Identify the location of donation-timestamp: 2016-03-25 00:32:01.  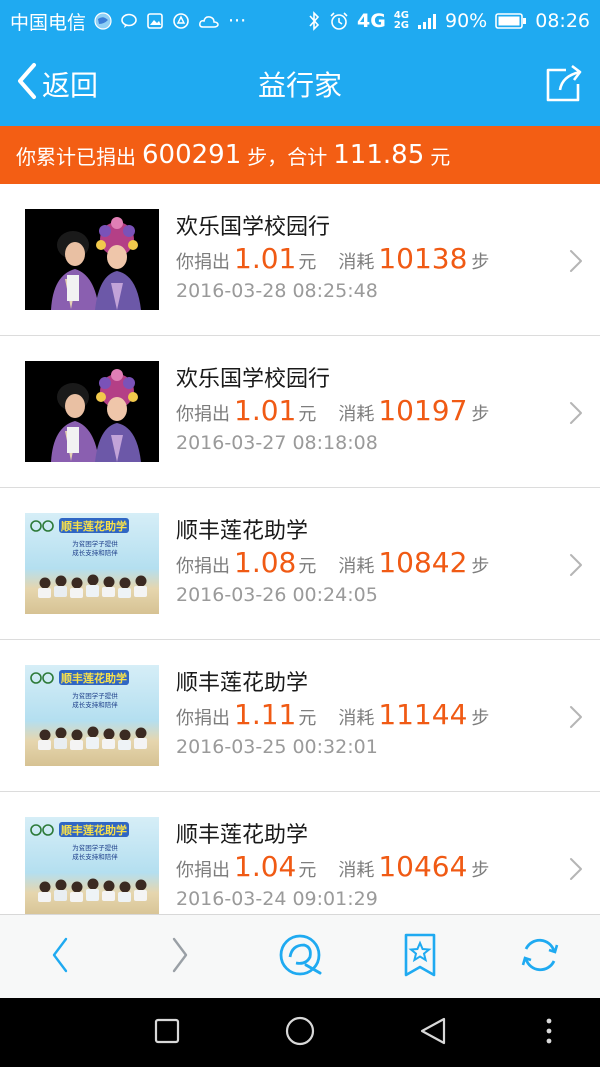
(277, 747).